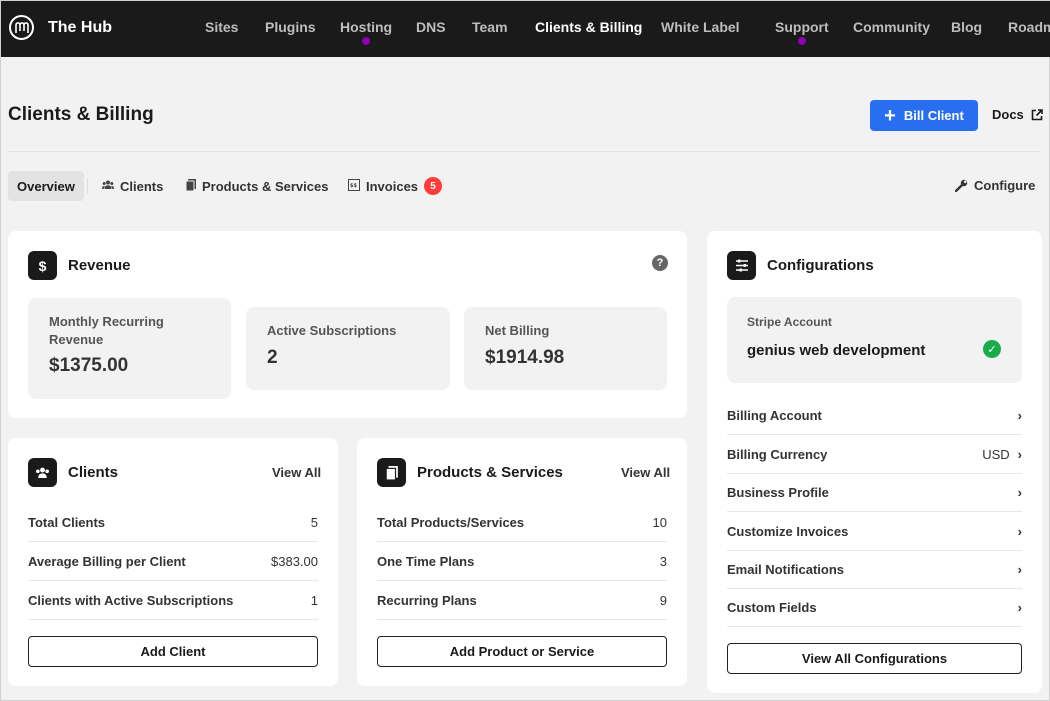 Image resolution: width=1050 pixels, height=701 pixels. I want to click on config-item-business-profile: Business Profile ›, so click(874, 493).